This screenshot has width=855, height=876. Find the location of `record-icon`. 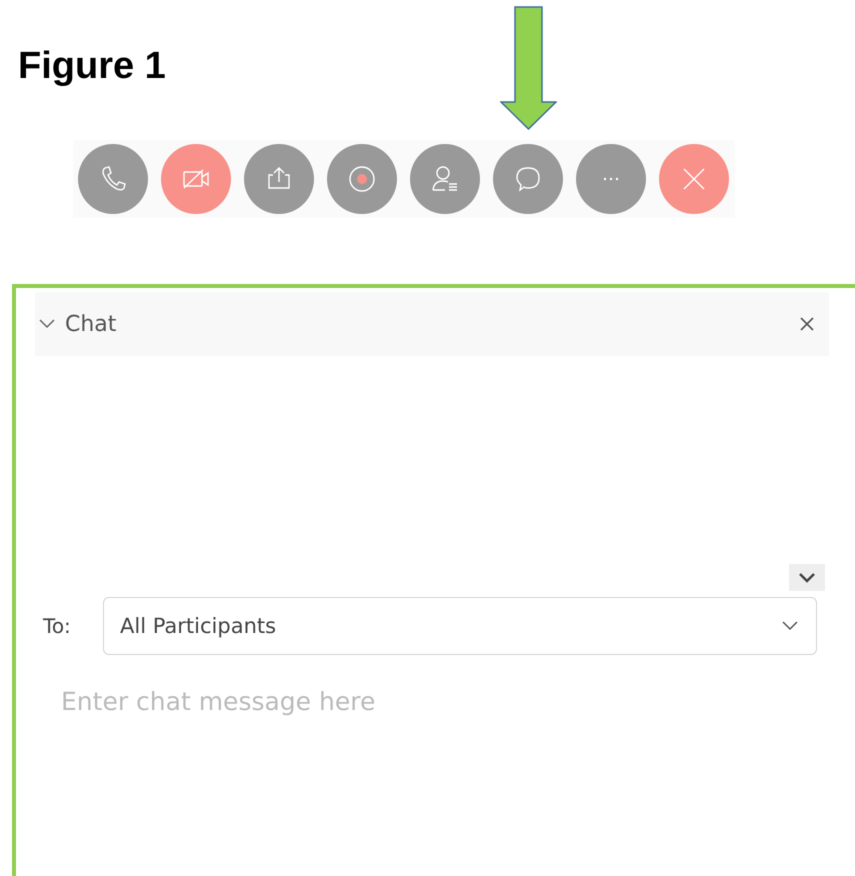

record-icon is located at coordinates (362, 179).